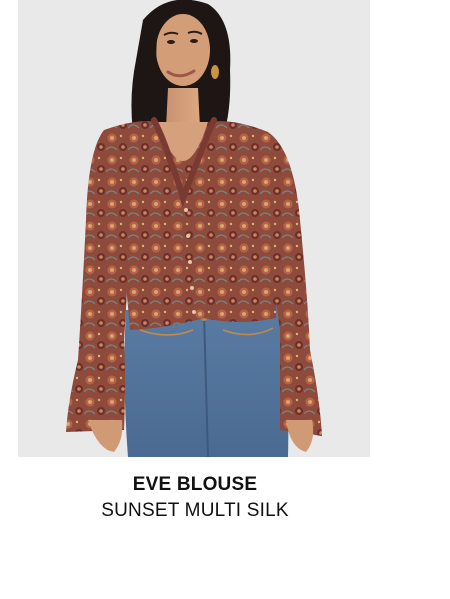 The width and height of the screenshot is (450, 599). I want to click on product-color: SUNSET MULTI SILK, so click(195, 510).